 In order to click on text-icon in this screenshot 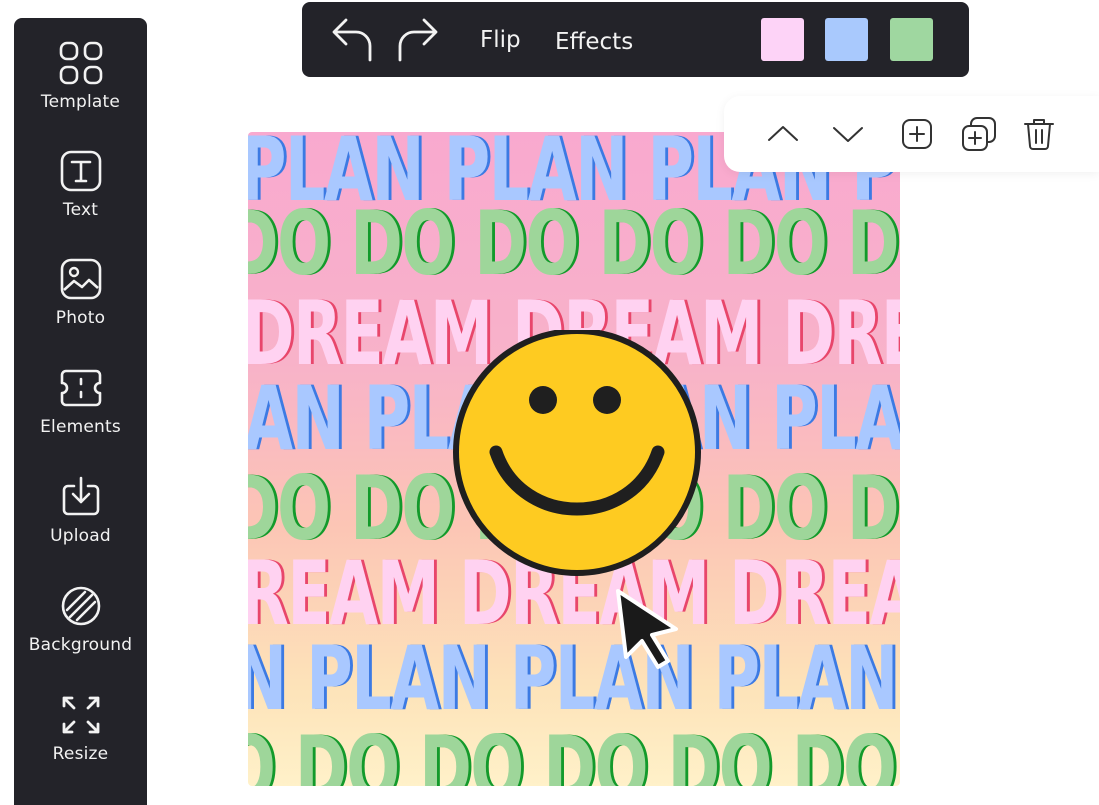, I will do `click(80, 171)`.